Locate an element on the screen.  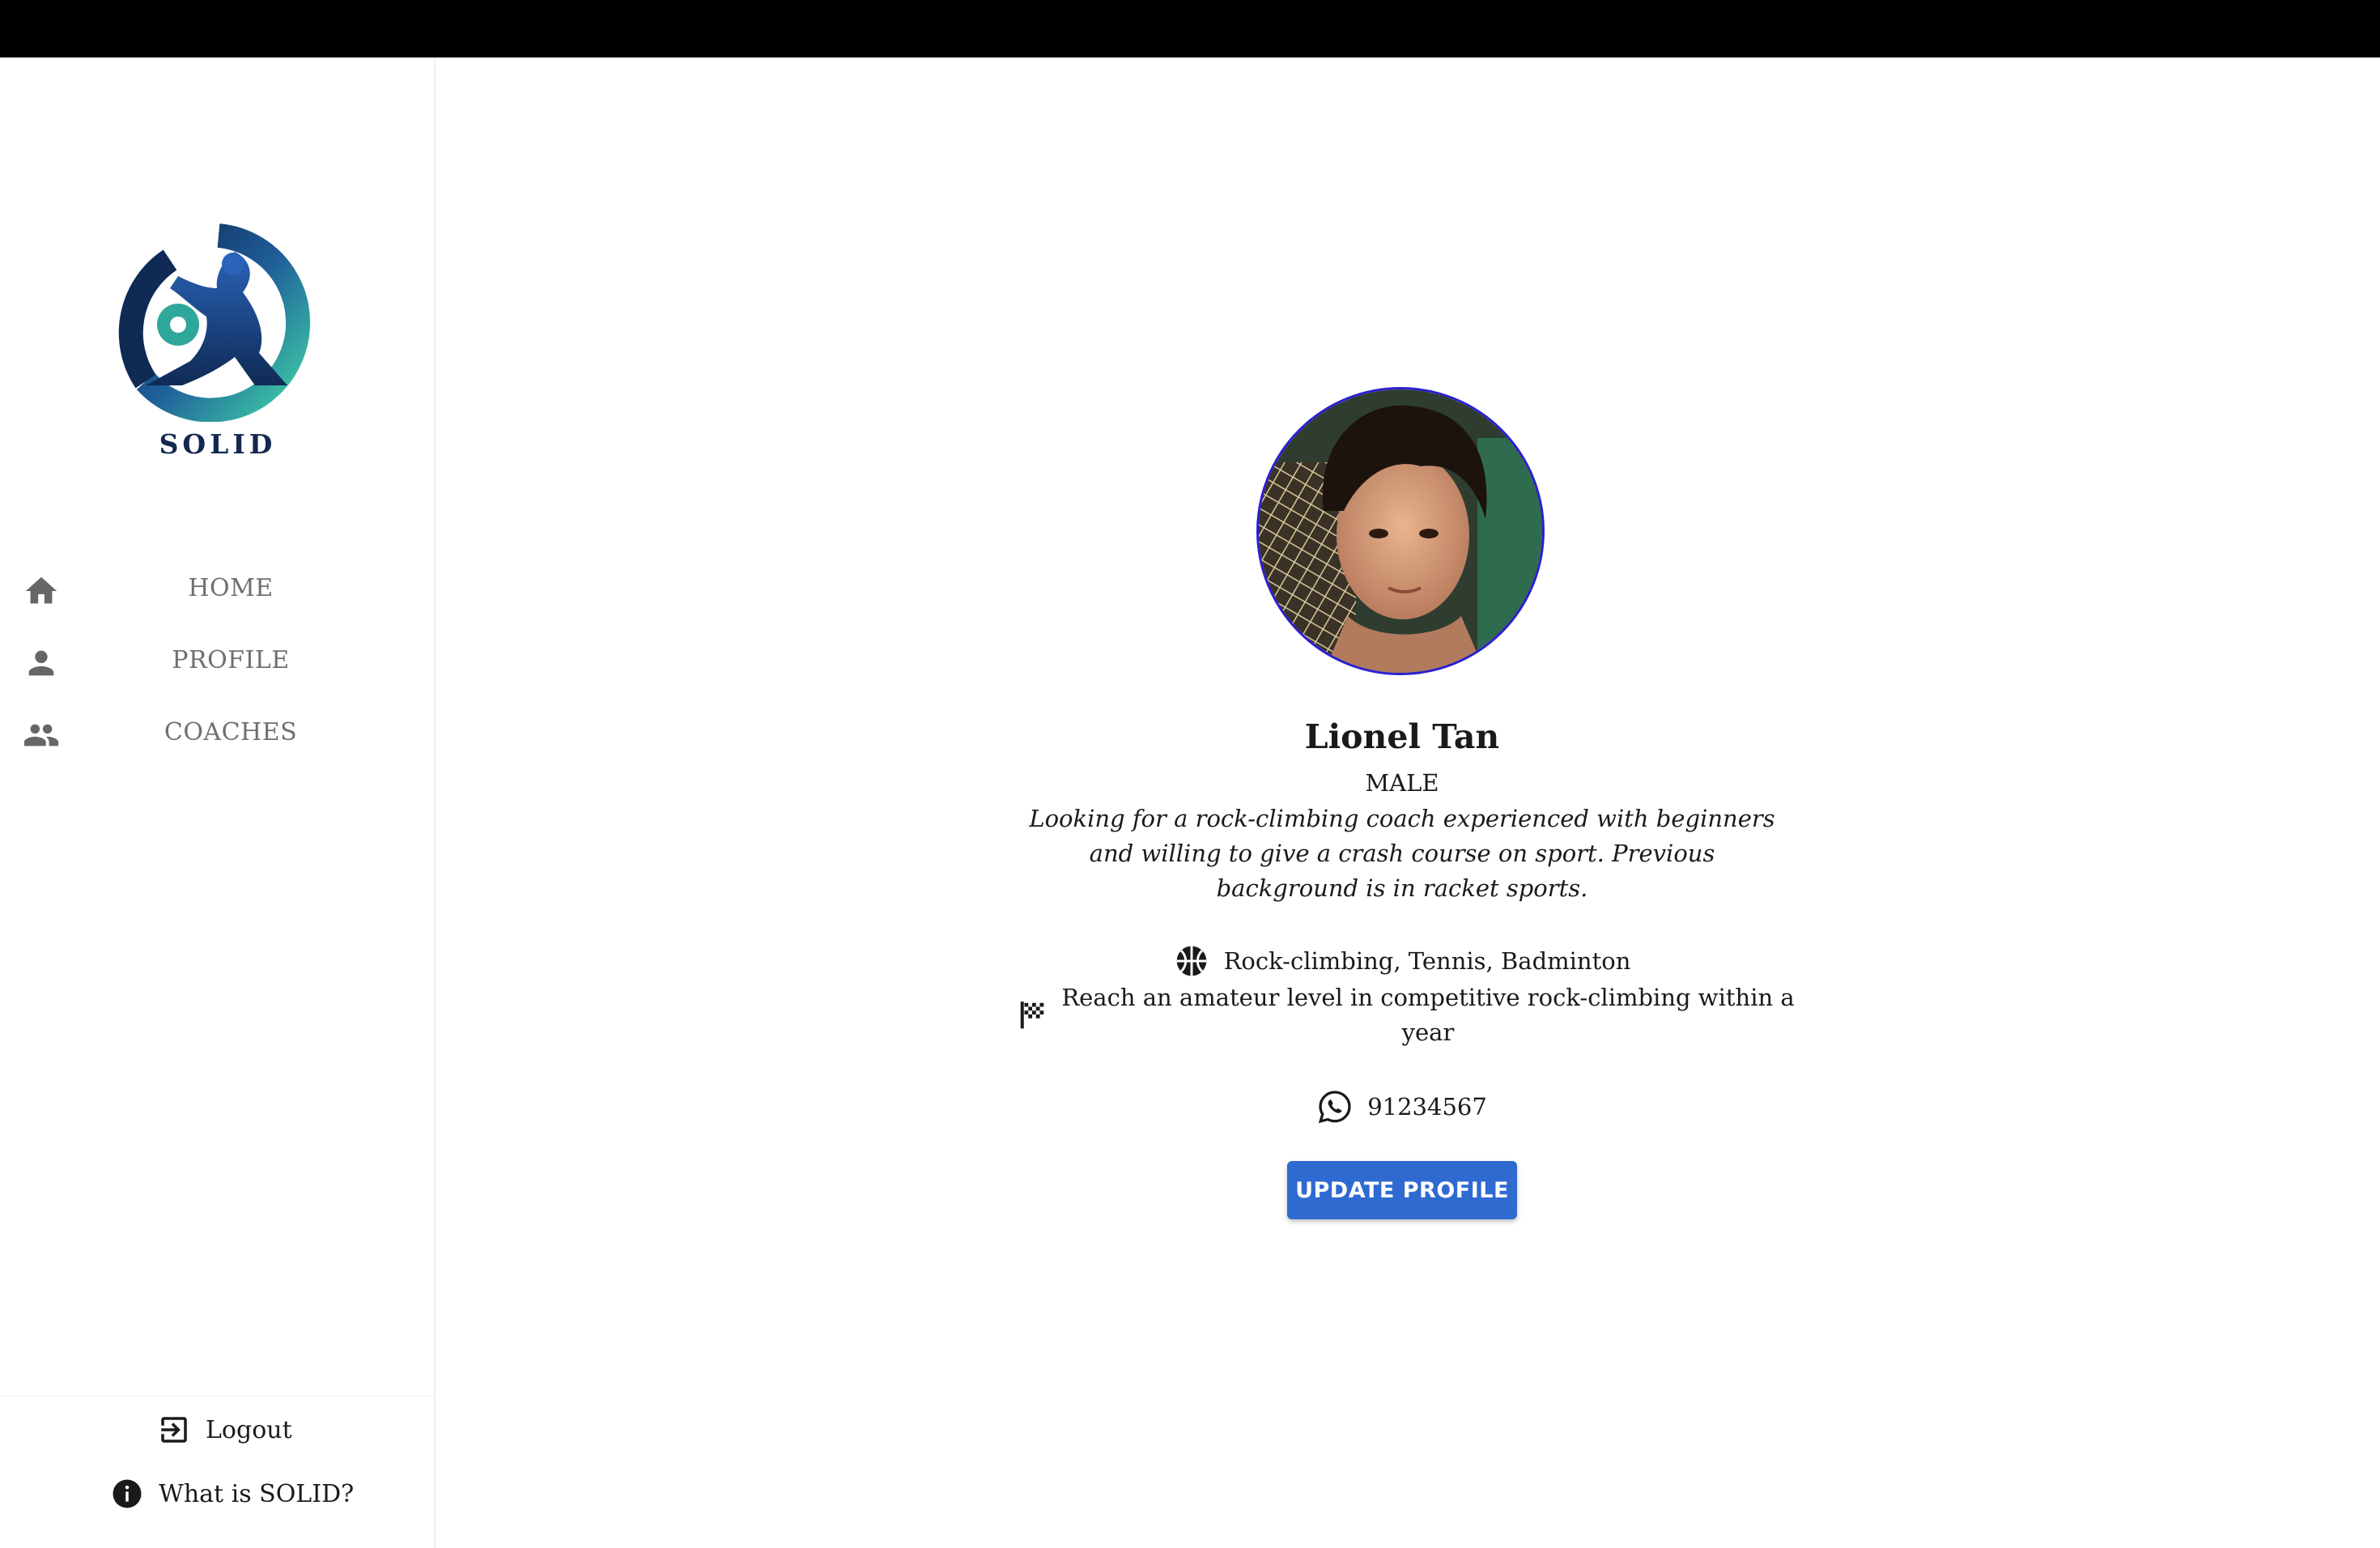
nav-label-profile: PROFILE is located at coordinates (231, 660).